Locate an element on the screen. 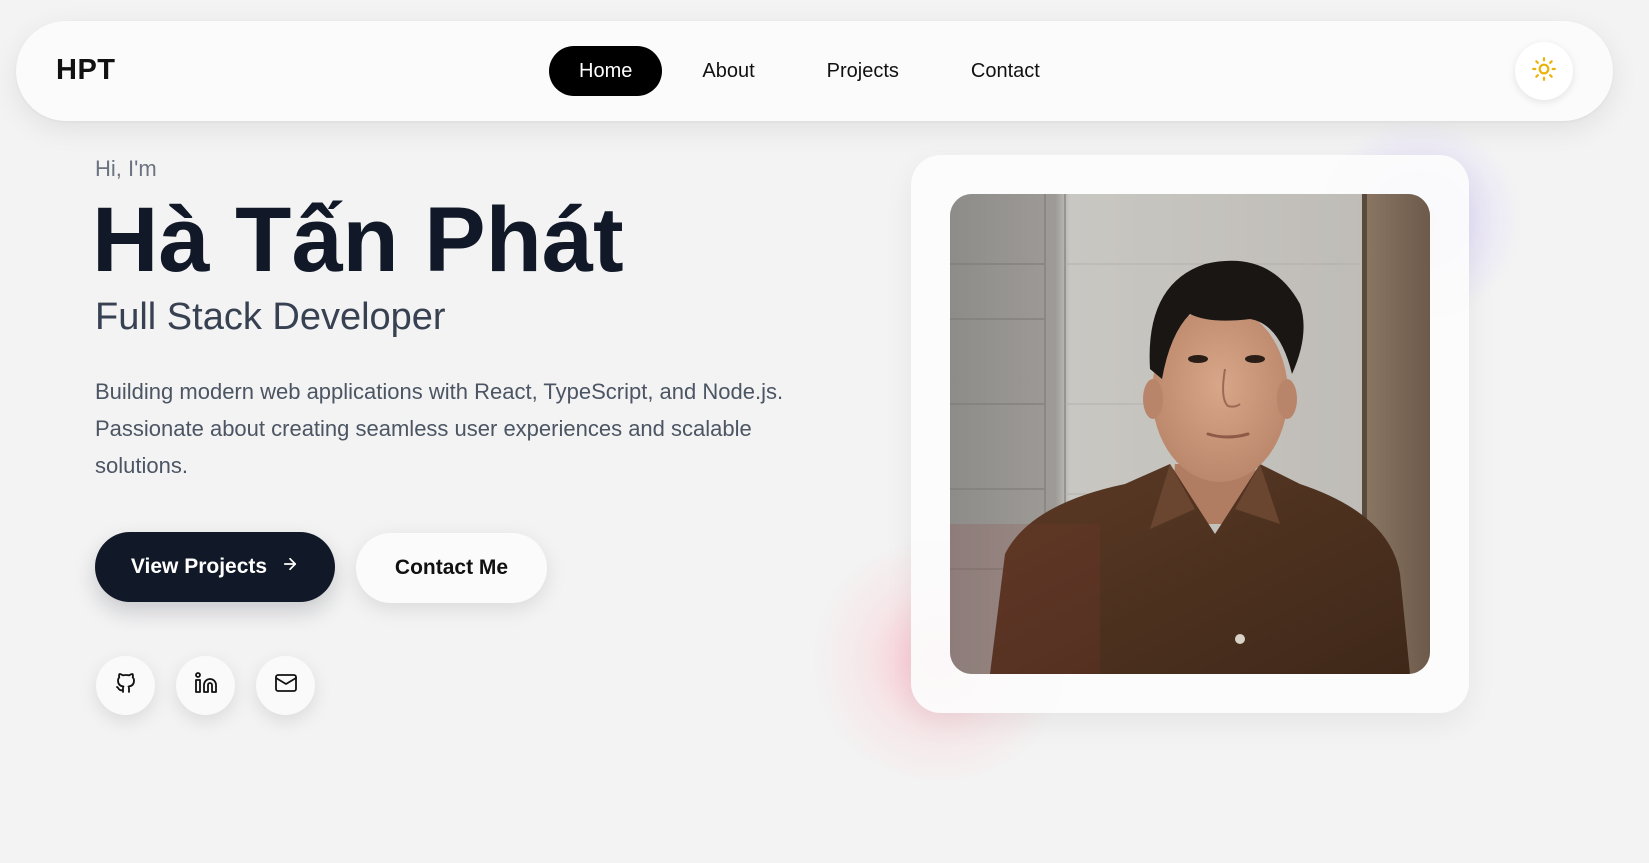  nav-links: Home About Projects Contact is located at coordinates (810, 71).